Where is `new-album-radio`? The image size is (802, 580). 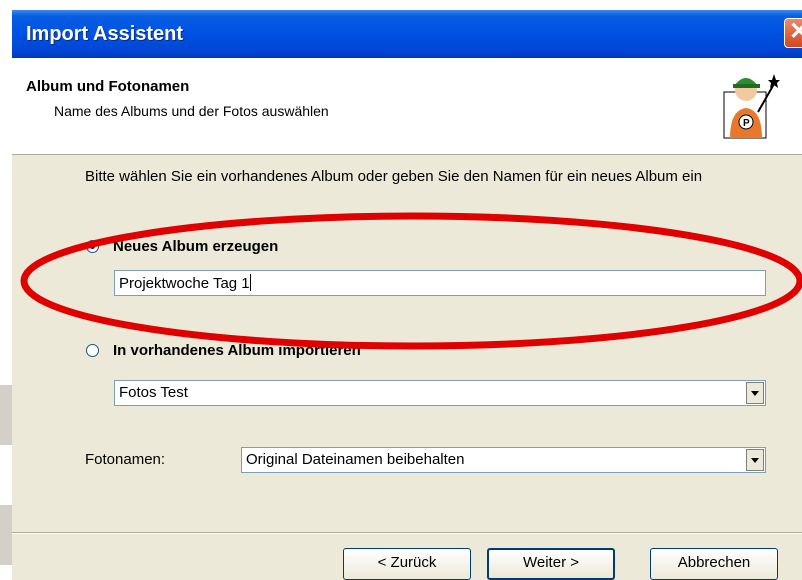 new-album-radio is located at coordinates (92, 246).